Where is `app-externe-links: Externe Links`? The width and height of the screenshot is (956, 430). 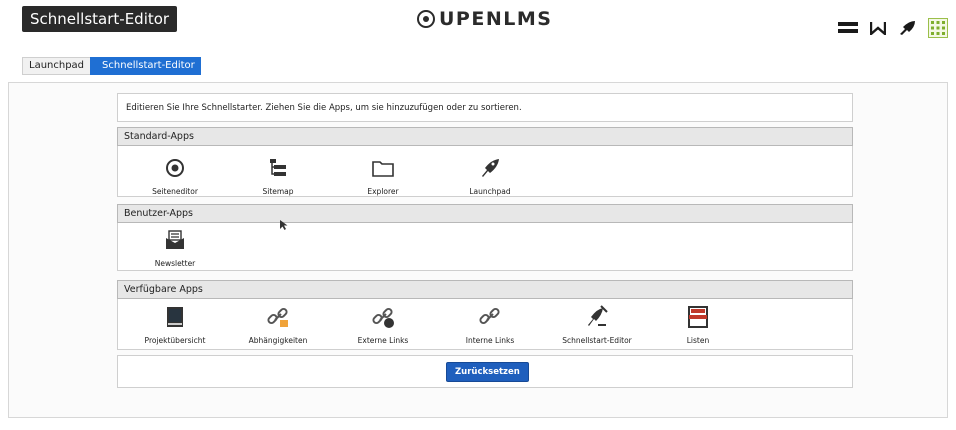
app-externe-links: Externe Links is located at coordinates (383, 324).